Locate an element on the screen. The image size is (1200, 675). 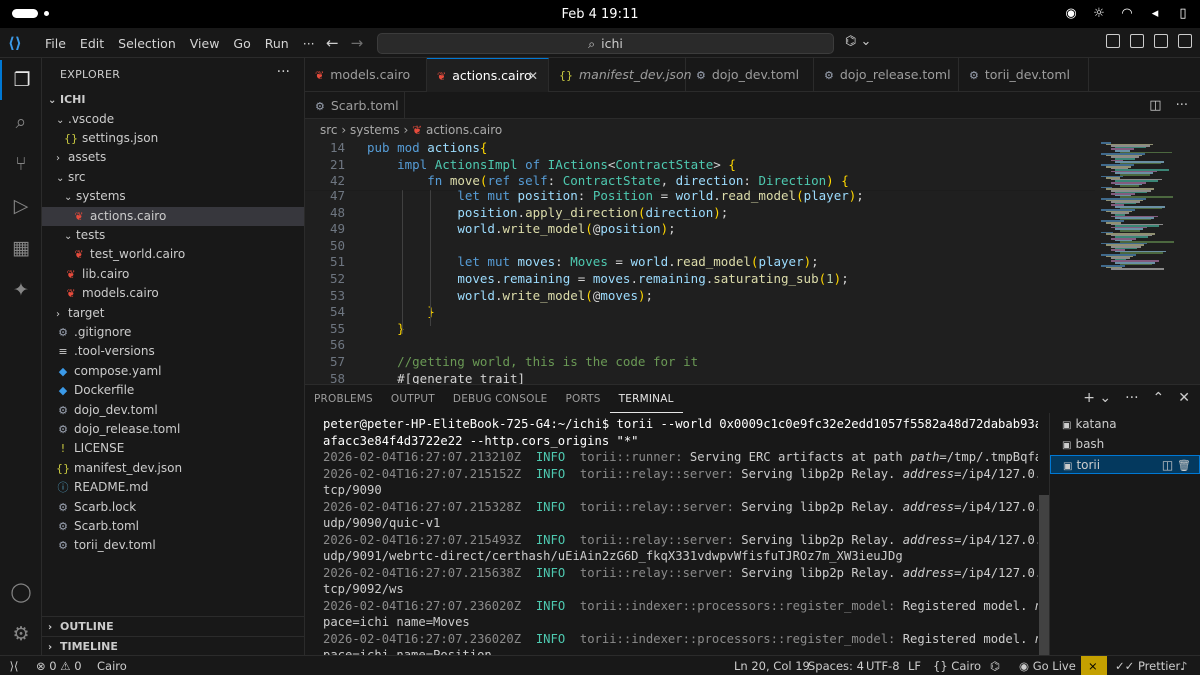
file-row: ⚙ dojo_dev.toml is located at coordinates (173, 410).